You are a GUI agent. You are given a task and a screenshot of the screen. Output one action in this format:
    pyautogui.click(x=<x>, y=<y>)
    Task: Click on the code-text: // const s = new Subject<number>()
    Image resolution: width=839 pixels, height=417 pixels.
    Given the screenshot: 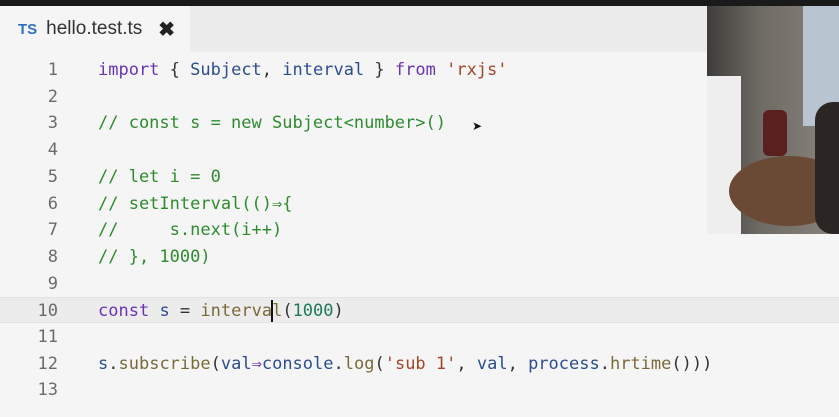 What is the action you would take?
    pyautogui.click(x=272, y=123)
    